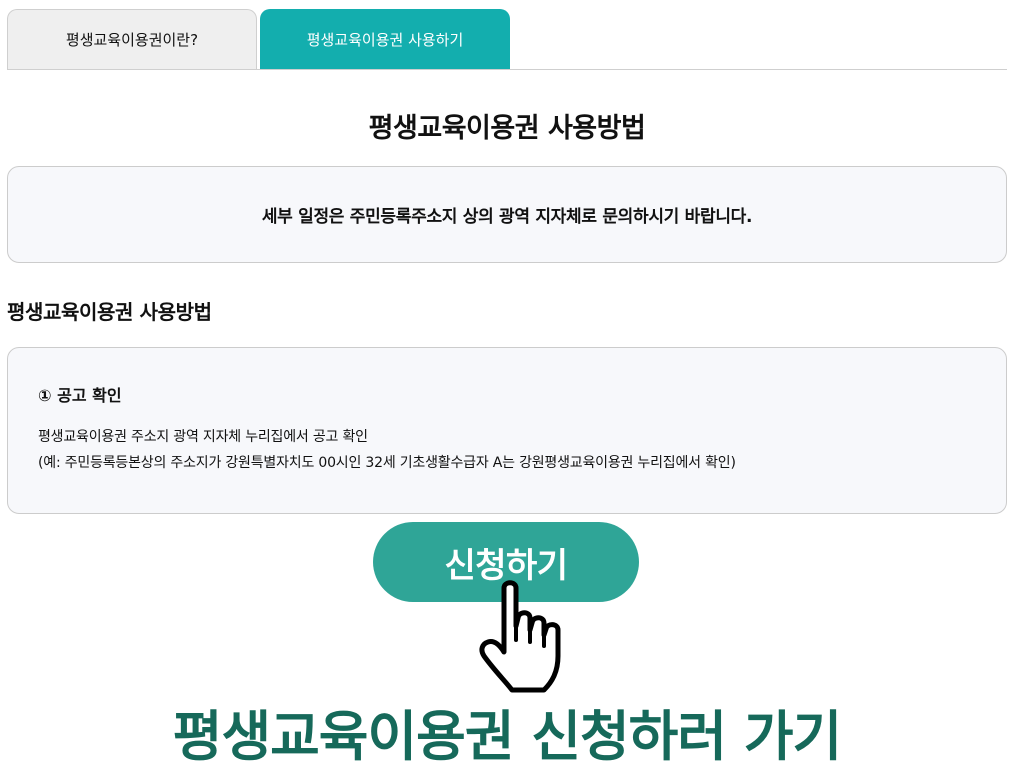 This screenshot has height=781, width=1014. I want to click on tab-bar: 평생교육이용권이란? 평생교육이용권 사용하기, so click(507, 39).